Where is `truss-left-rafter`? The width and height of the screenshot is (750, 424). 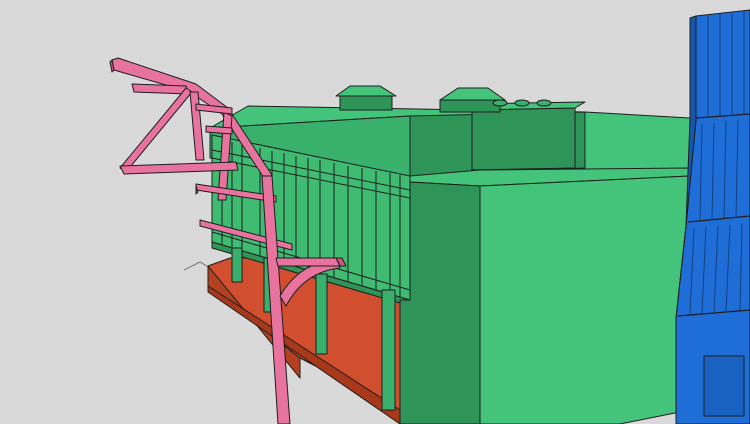
truss-left-rafter is located at coordinates (160, 89).